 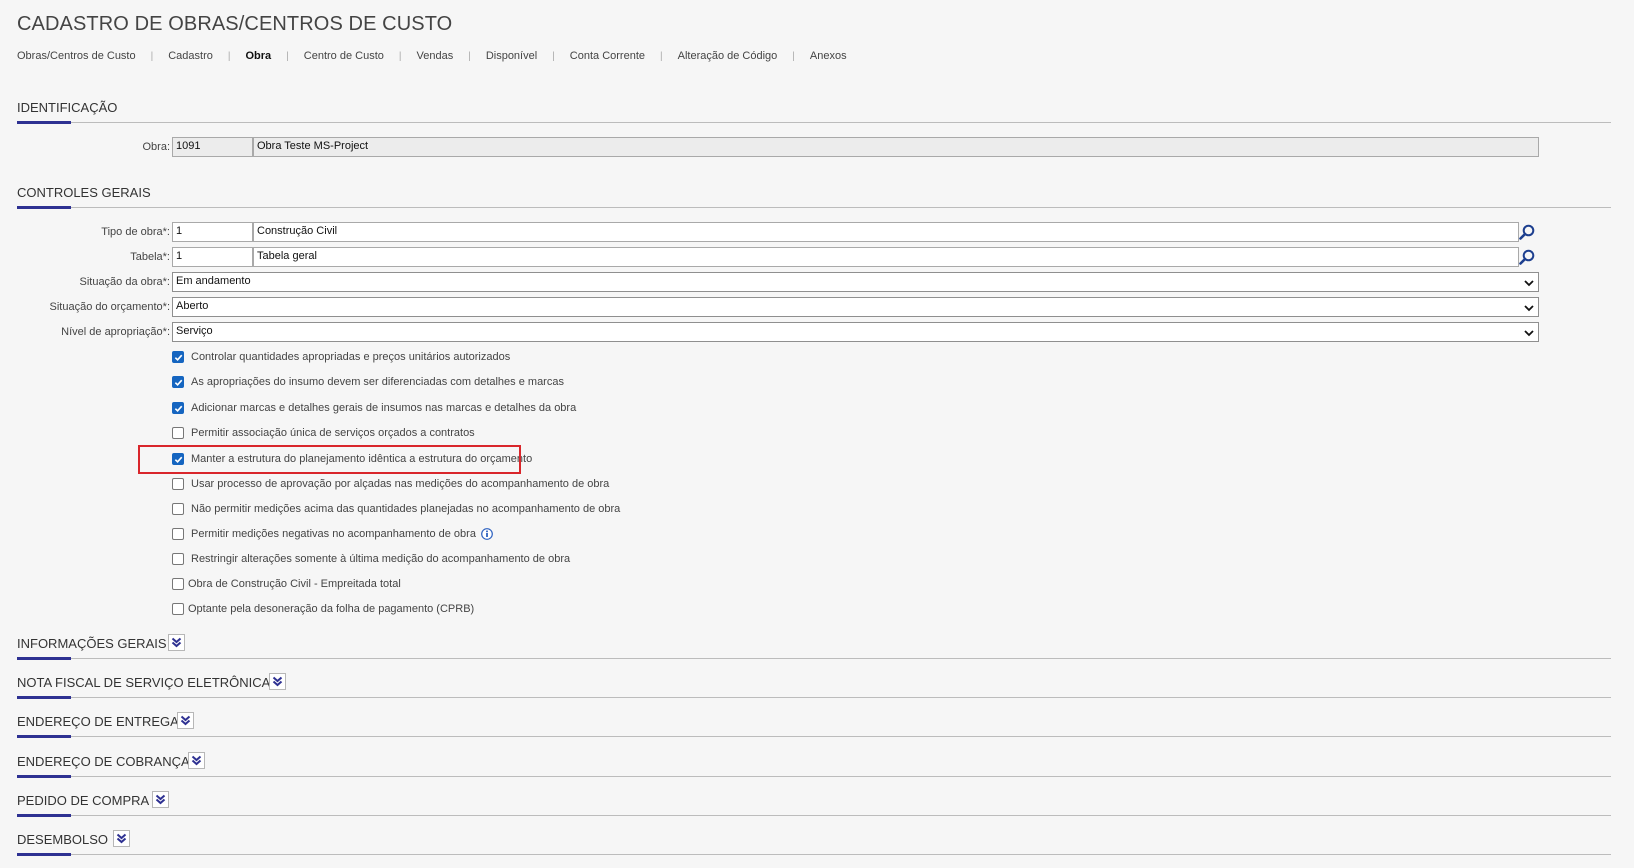 I want to click on situacao-orcamento-select: Aberto, so click(x=855, y=307).